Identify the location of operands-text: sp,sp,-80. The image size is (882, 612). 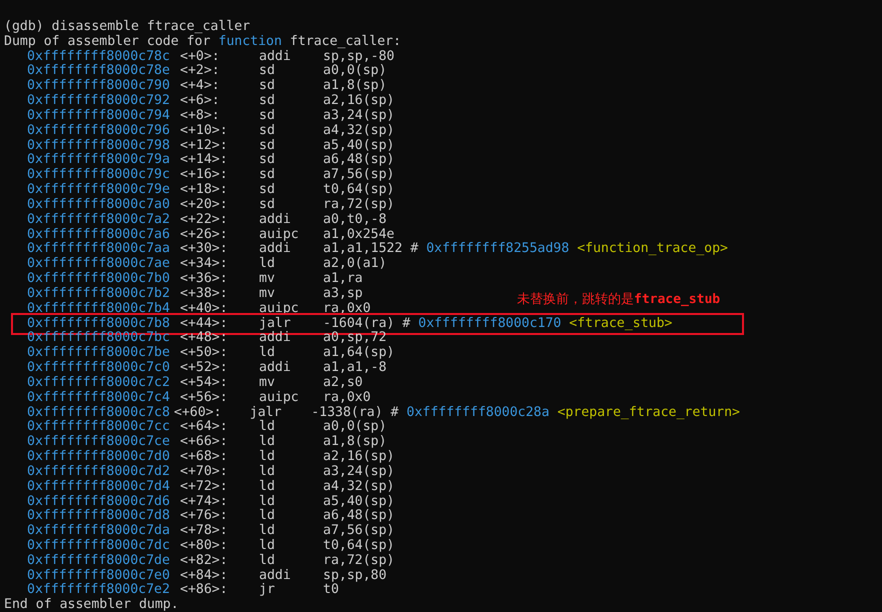
(358, 57).